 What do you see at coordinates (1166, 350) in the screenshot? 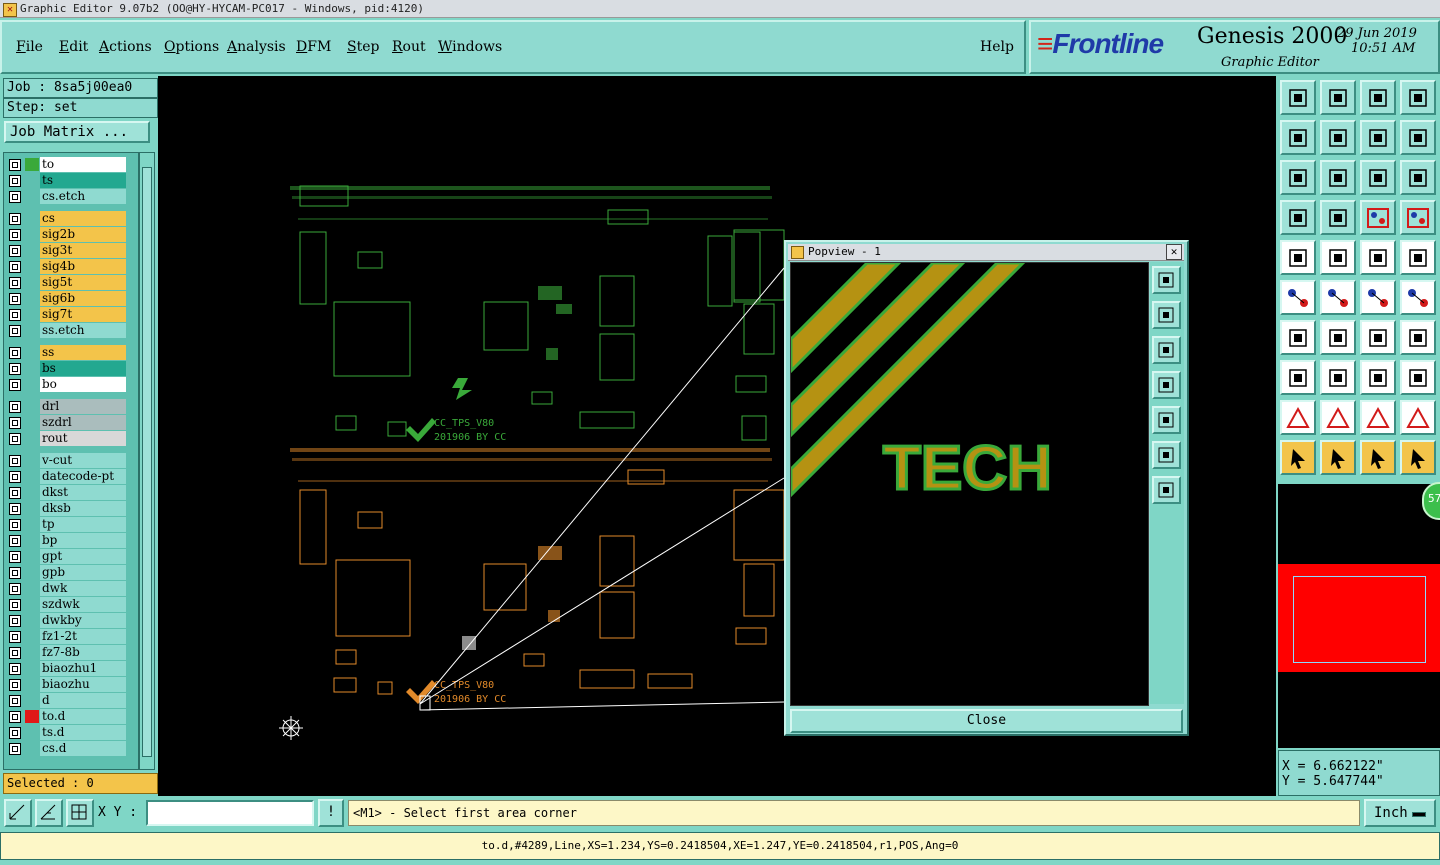
I see `popview-page-down-icon` at bounding box center [1166, 350].